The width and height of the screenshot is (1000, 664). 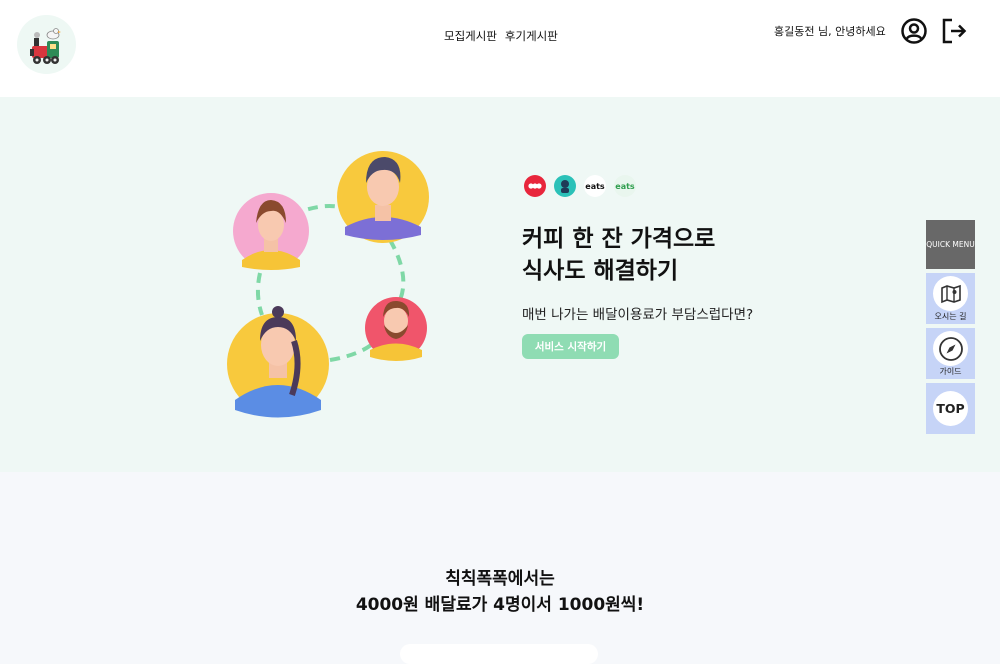 What do you see at coordinates (383, 197) in the screenshot?
I see `avatar-man-yellow` at bounding box center [383, 197].